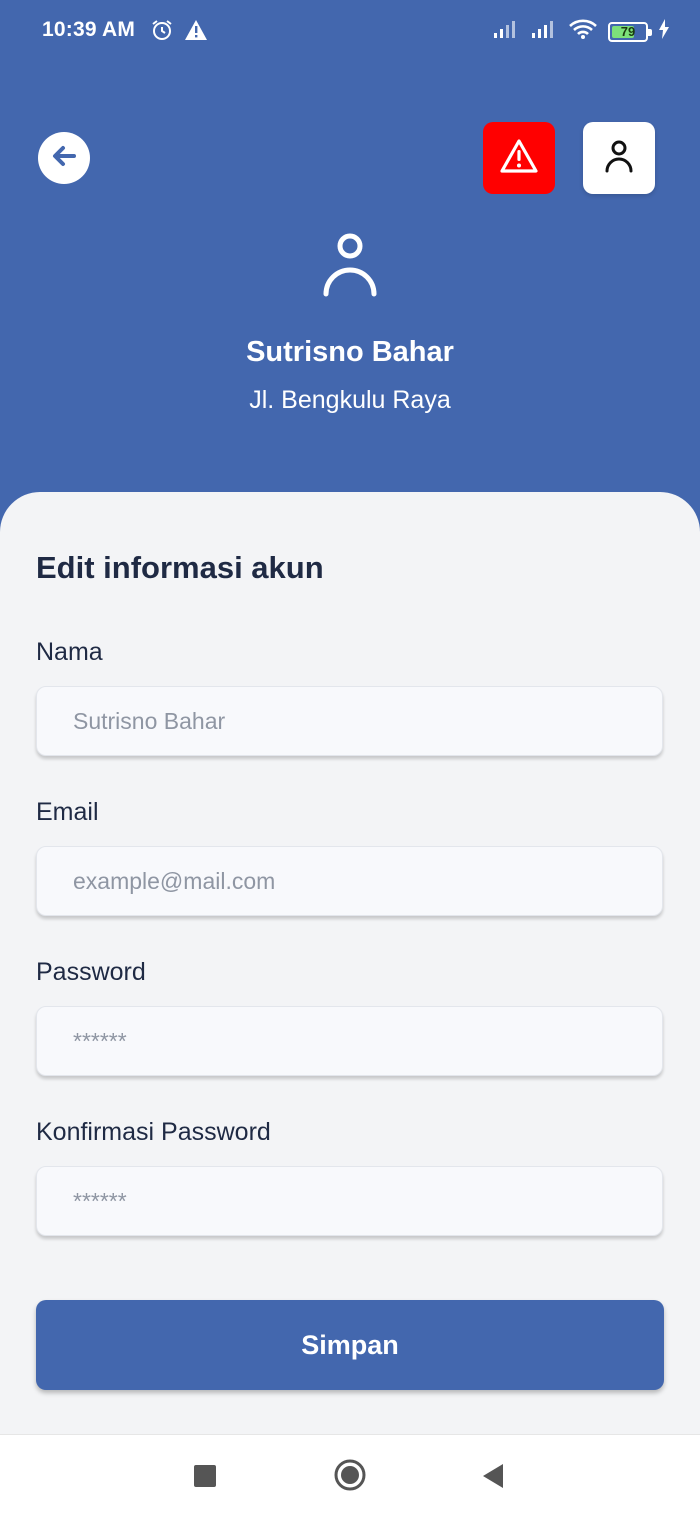 Image resolution: width=700 pixels, height=1518 pixels. I want to click on emergency-alert-button, so click(519, 158).